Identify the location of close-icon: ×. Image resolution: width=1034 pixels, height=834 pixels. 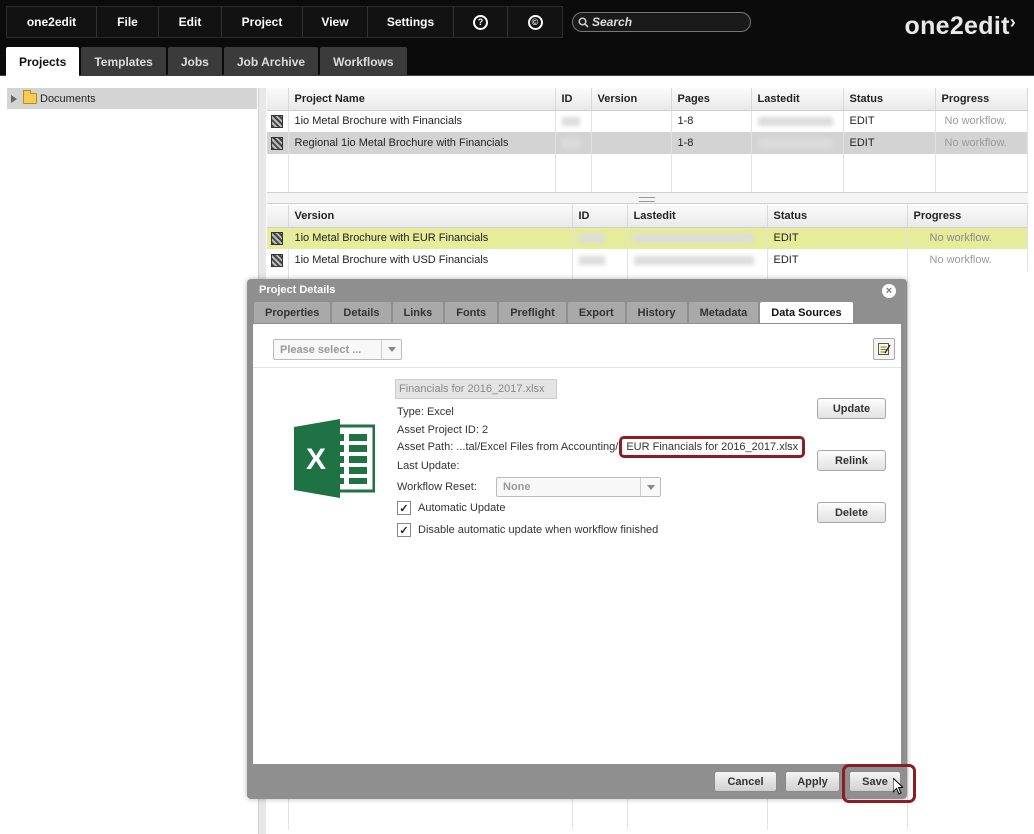
(889, 291).